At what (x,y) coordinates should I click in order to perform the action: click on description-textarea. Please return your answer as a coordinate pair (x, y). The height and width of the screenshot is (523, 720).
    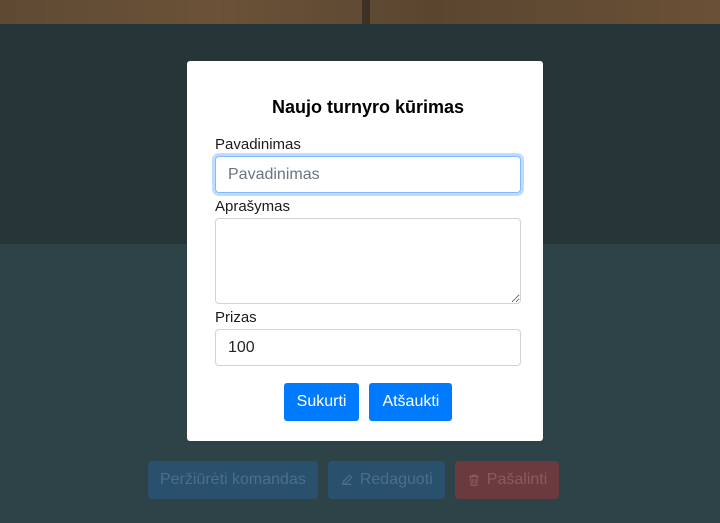
    Looking at the image, I should click on (368, 261).